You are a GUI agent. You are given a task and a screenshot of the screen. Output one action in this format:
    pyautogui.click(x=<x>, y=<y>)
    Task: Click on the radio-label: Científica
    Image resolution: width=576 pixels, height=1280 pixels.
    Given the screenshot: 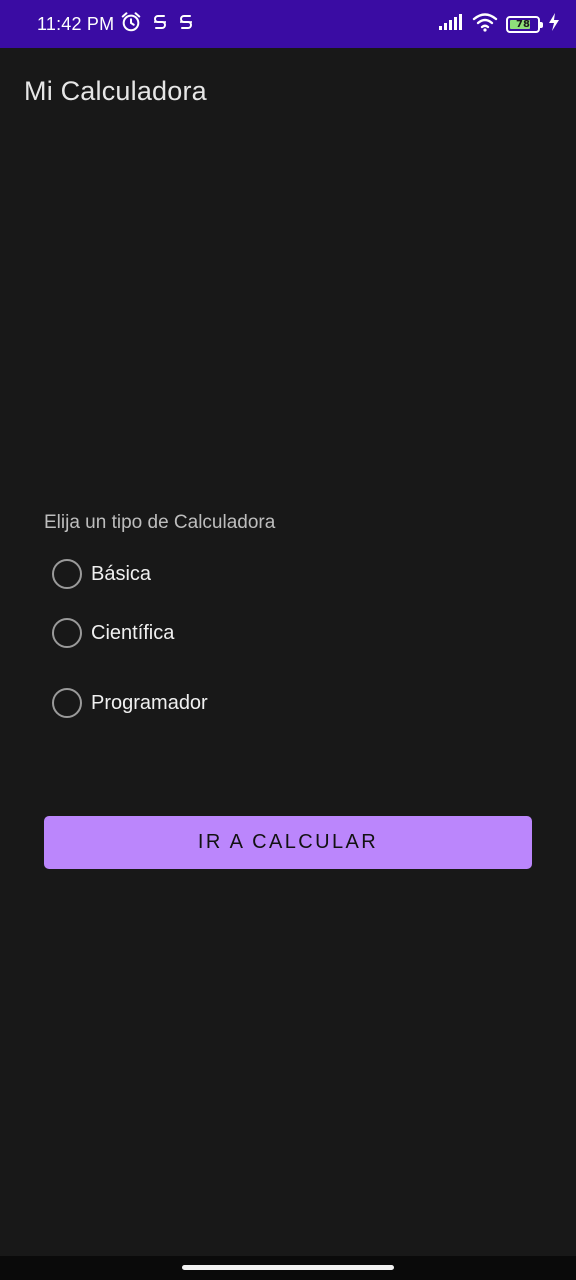 What is the action you would take?
    pyautogui.click(x=133, y=632)
    